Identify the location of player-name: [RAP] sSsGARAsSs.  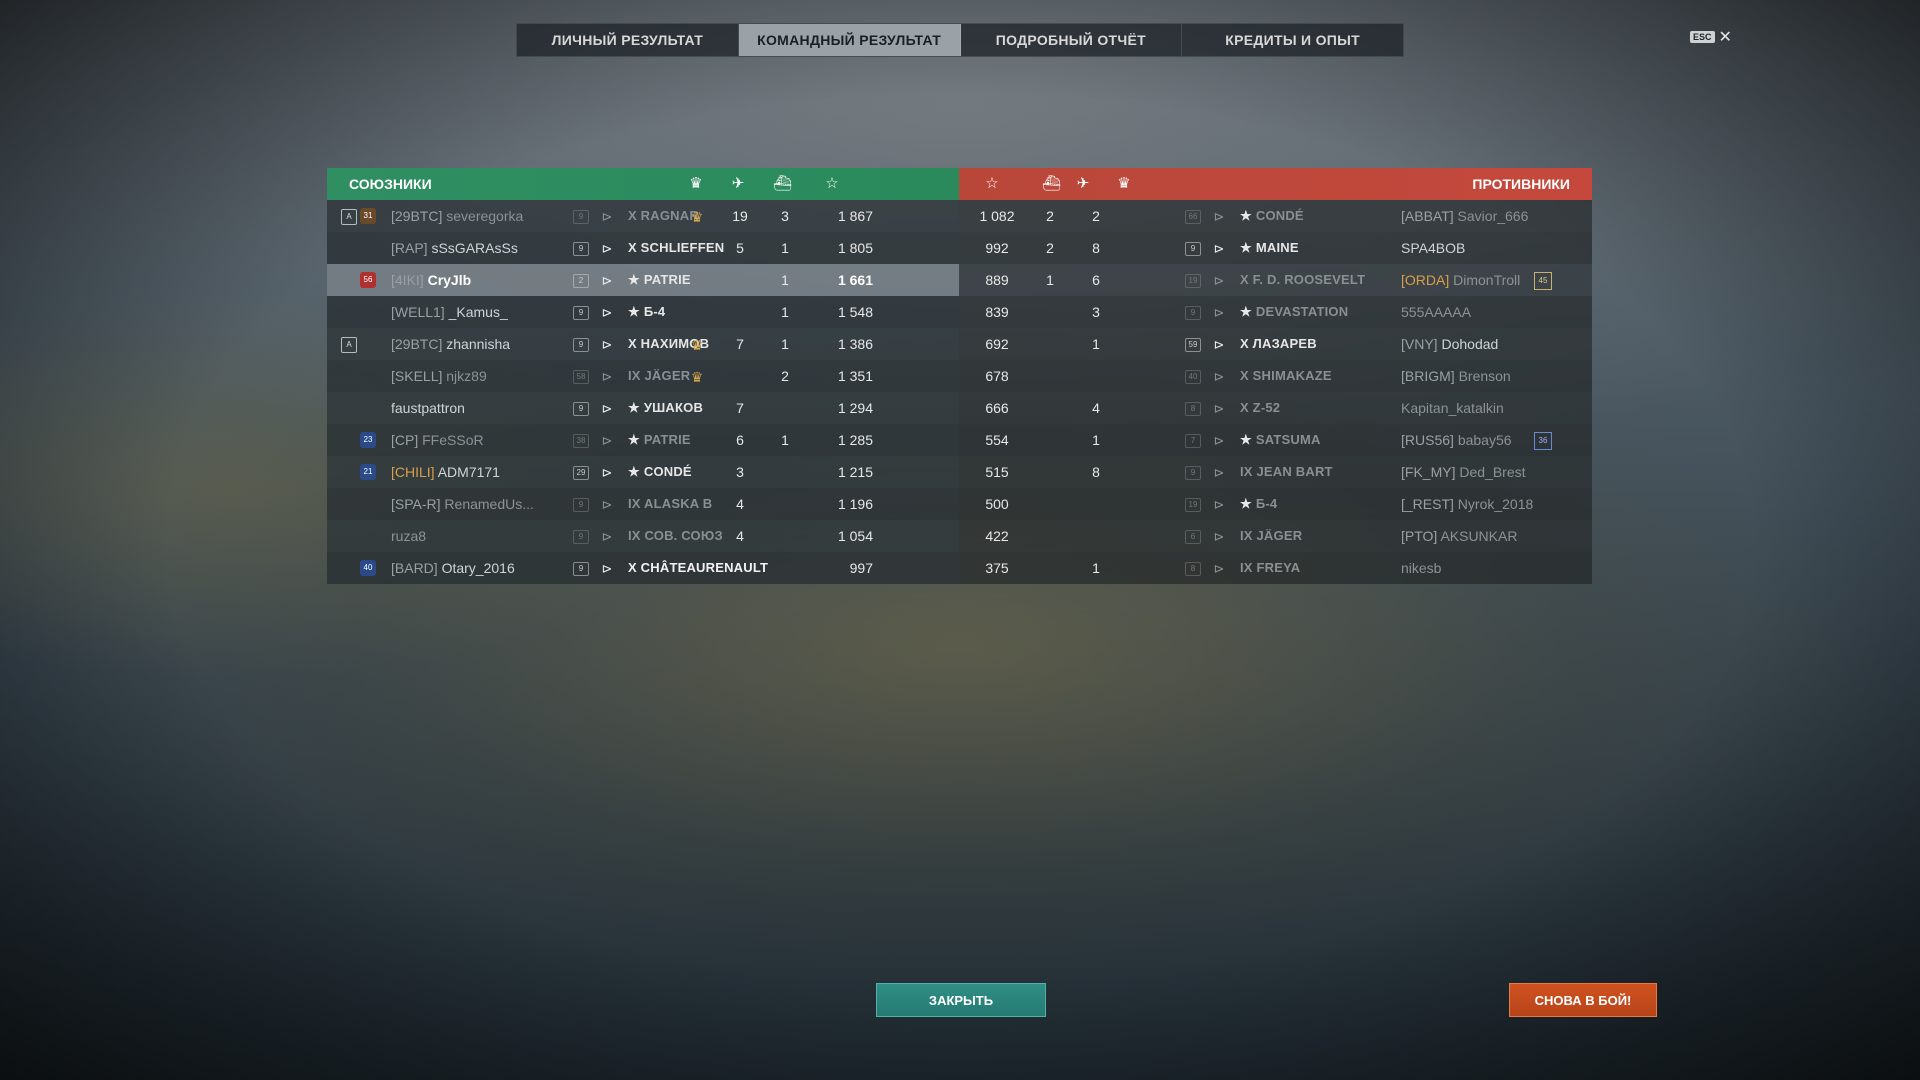
(454, 248).